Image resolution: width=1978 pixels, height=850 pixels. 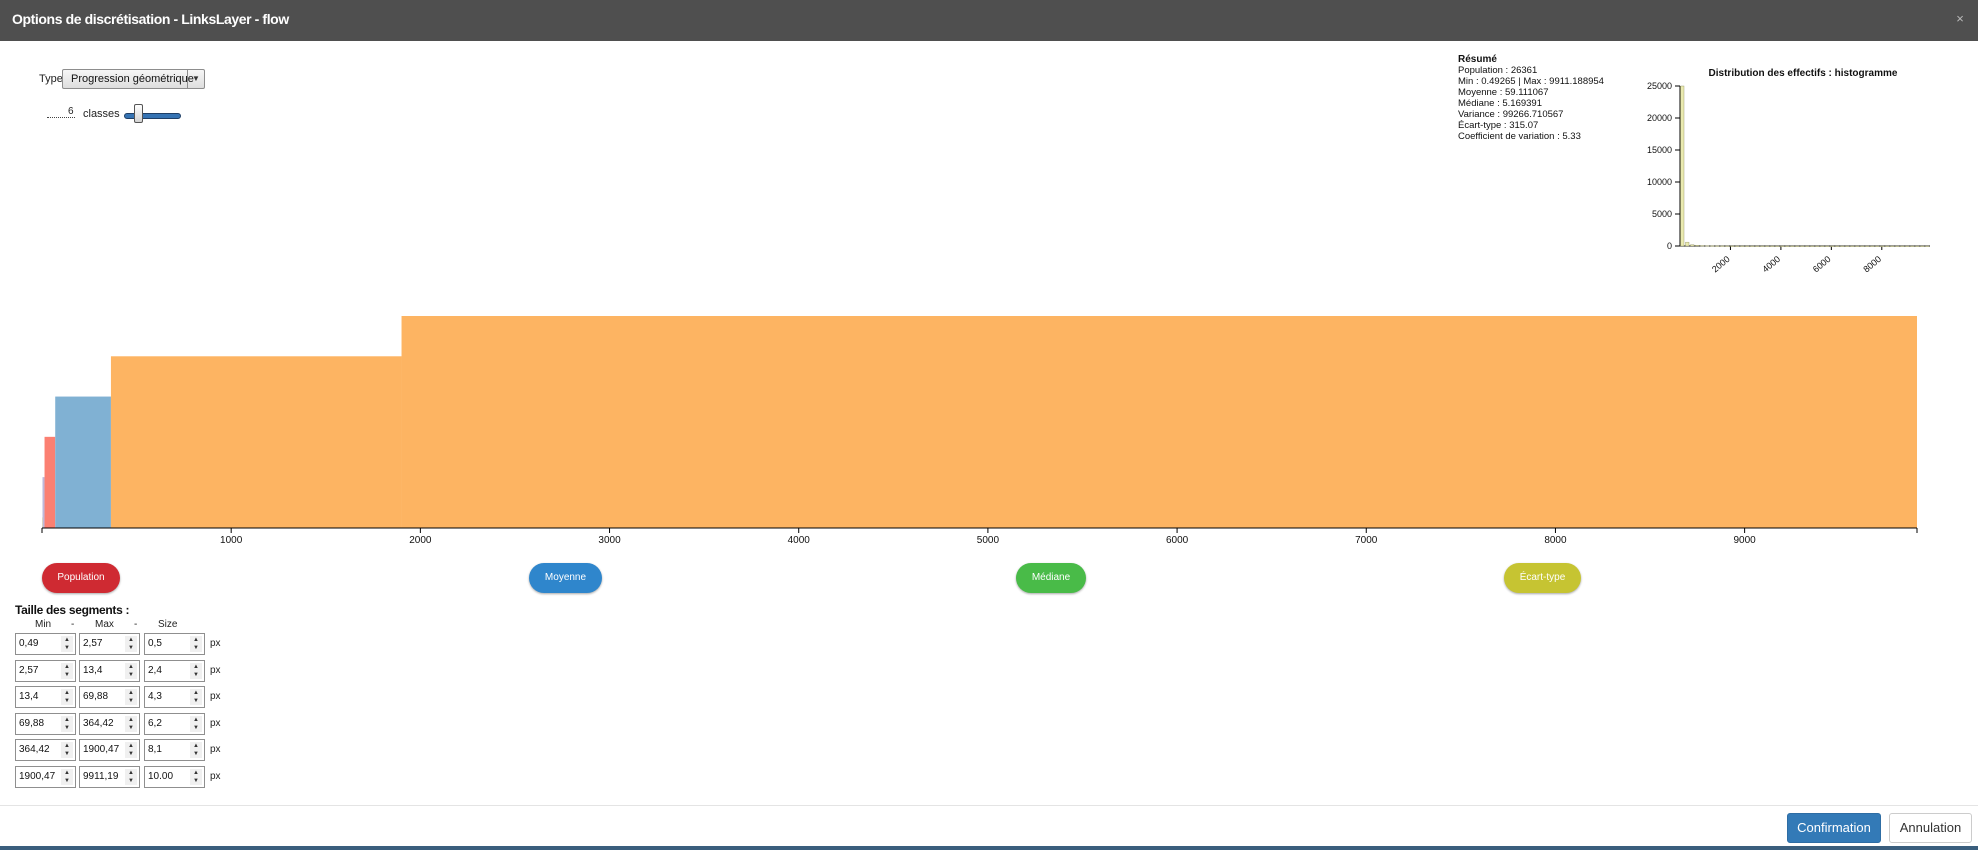 I want to click on confirm-button: Confirmation, so click(x=1834, y=828).